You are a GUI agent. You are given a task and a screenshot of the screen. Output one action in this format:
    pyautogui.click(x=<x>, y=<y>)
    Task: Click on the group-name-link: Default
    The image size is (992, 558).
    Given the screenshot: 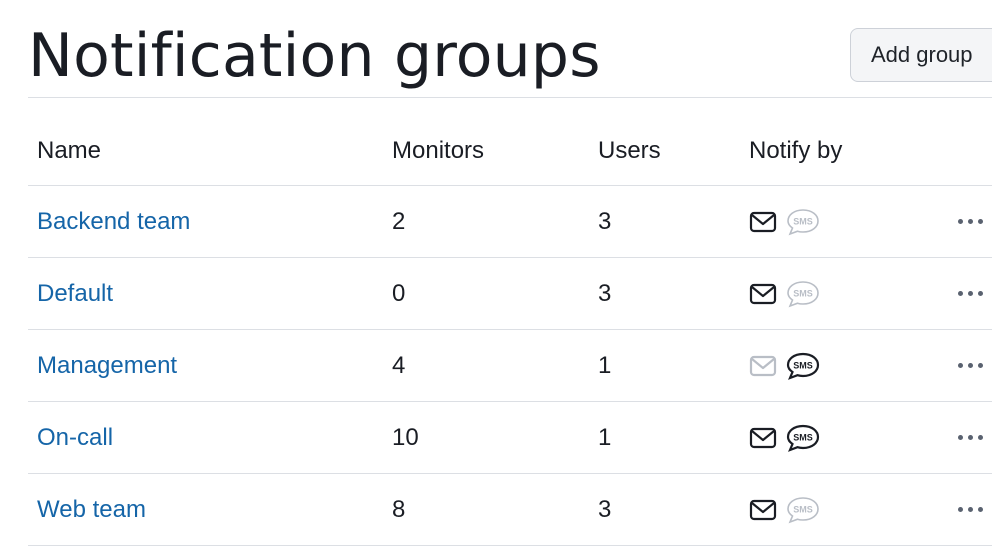 What is the action you would take?
    pyautogui.click(x=75, y=294)
    